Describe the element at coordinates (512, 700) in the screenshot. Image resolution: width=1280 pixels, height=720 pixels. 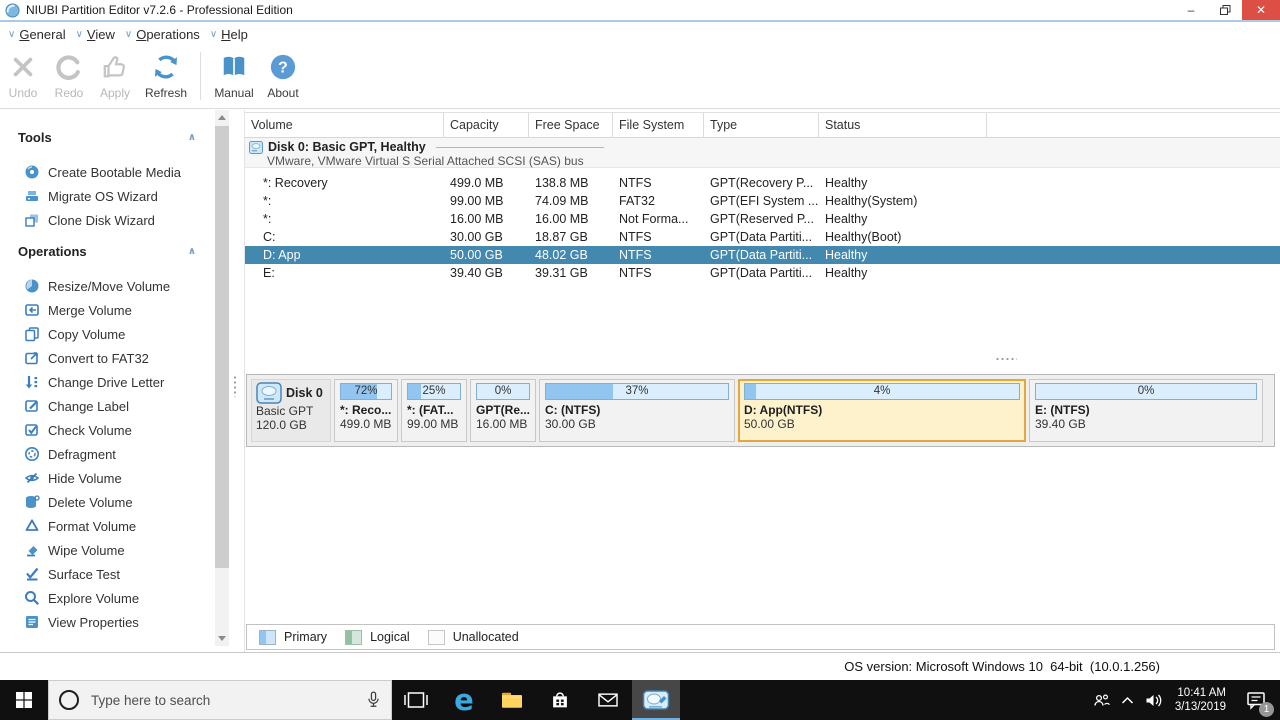
I see `taskbar-file-explorer-button` at that location.